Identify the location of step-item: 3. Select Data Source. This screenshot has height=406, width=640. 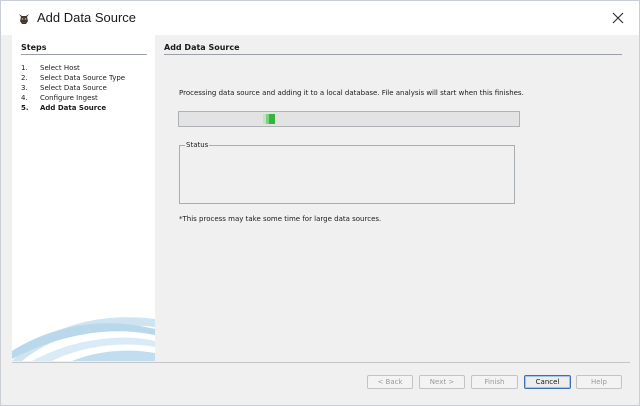
(73, 88).